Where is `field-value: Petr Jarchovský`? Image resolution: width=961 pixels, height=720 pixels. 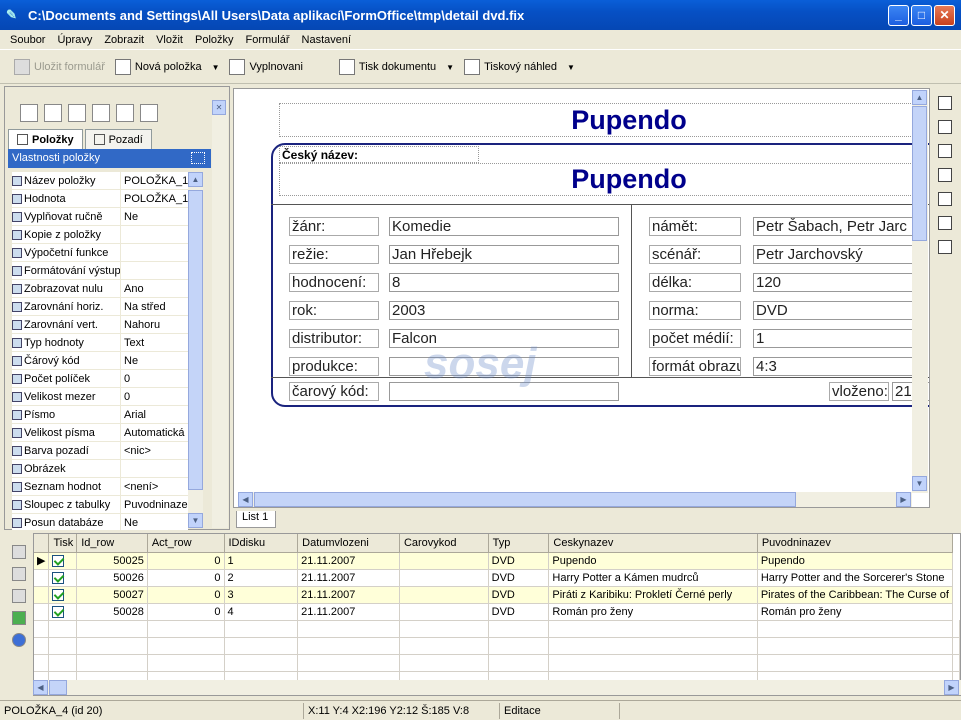 field-value: Petr Jarchovský is located at coordinates (838, 254).